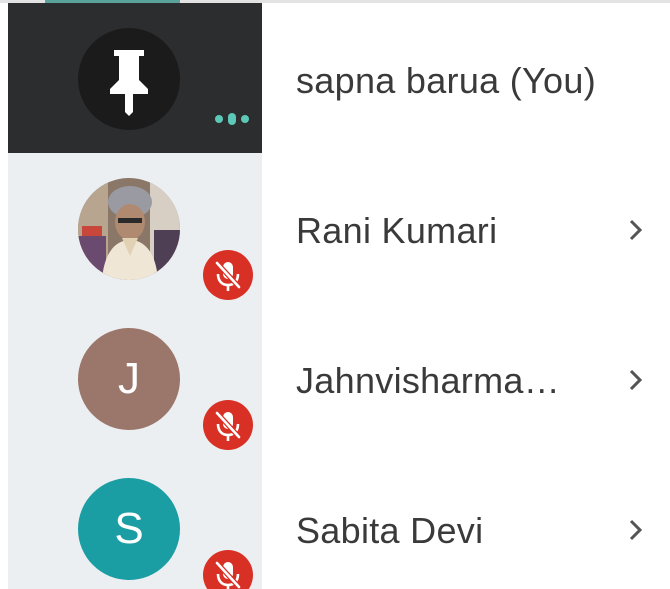  What do you see at coordinates (390, 530) in the screenshot?
I see `participant-name: Sabita Devi` at bounding box center [390, 530].